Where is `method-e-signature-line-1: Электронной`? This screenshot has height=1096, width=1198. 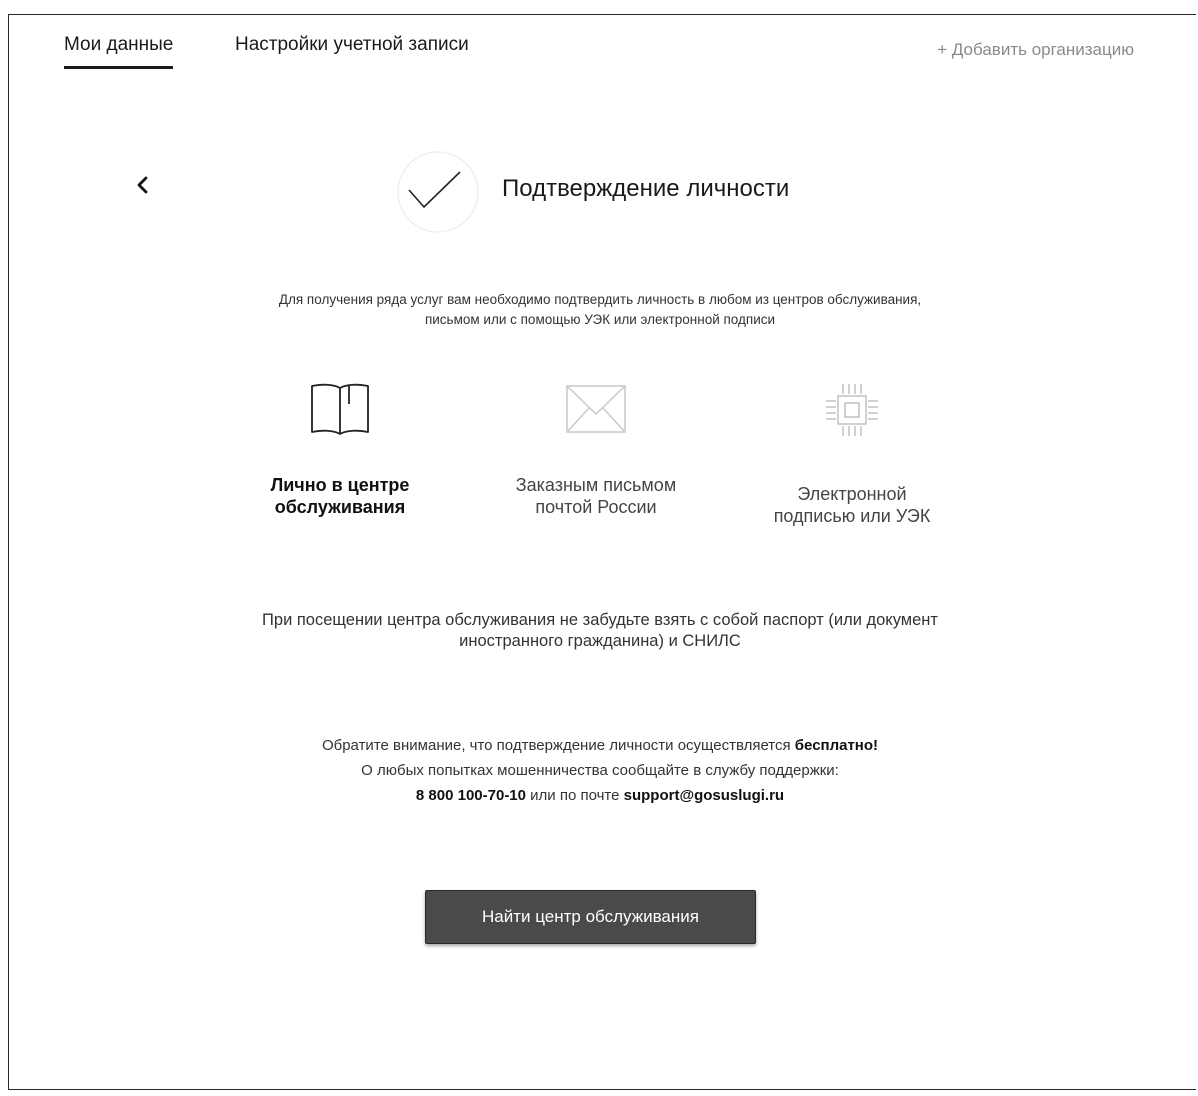 method-e-signature-line-1: Электронной is located at coordinates (852, 494).